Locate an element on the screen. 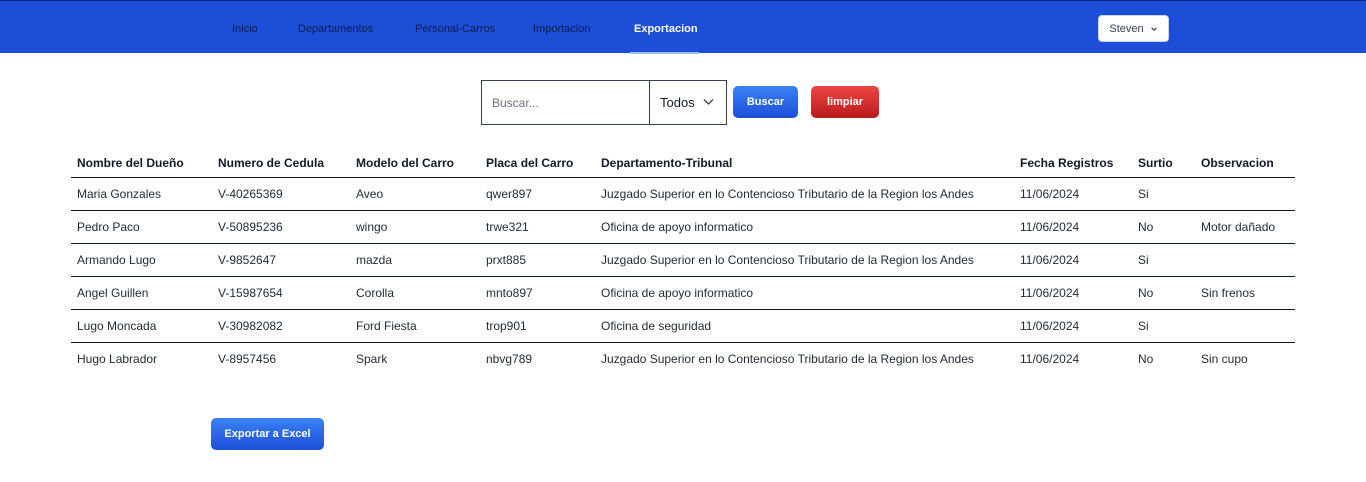  column-header-department: Departamento-Tribunal is located at coordinates (804, 164).